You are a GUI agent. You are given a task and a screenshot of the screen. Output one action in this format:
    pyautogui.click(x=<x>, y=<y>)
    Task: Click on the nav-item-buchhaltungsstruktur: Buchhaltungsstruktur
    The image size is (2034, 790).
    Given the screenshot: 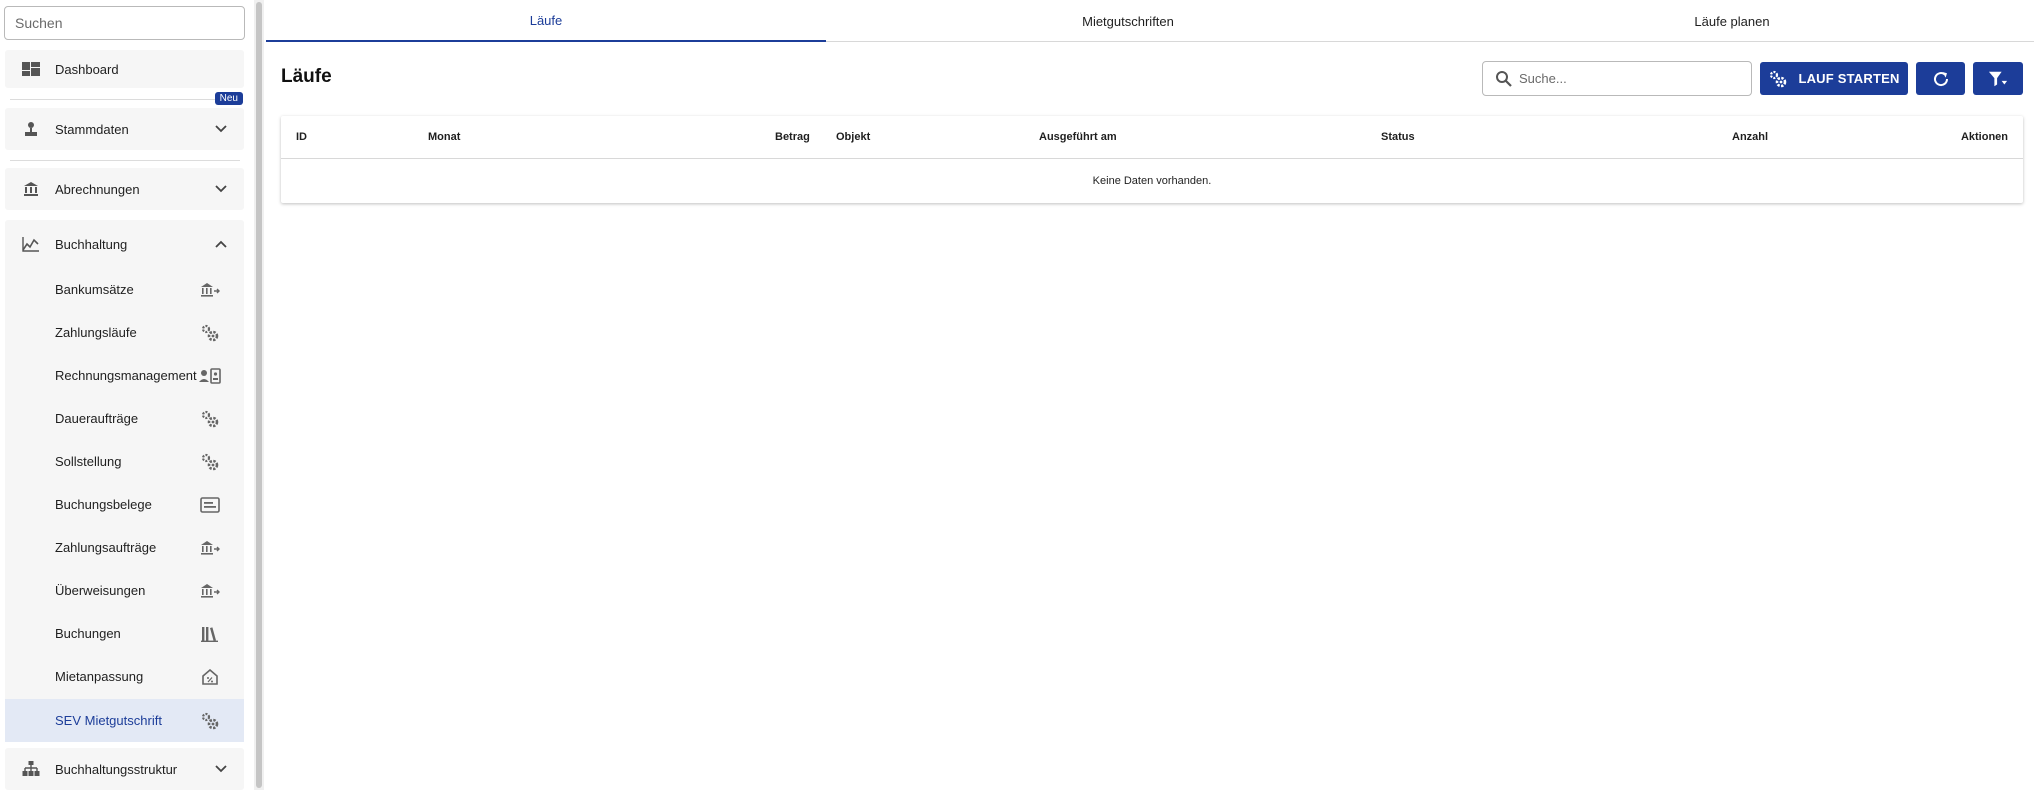 What is the action you would take?
    pyautogui.click(x=124, y=769)
    